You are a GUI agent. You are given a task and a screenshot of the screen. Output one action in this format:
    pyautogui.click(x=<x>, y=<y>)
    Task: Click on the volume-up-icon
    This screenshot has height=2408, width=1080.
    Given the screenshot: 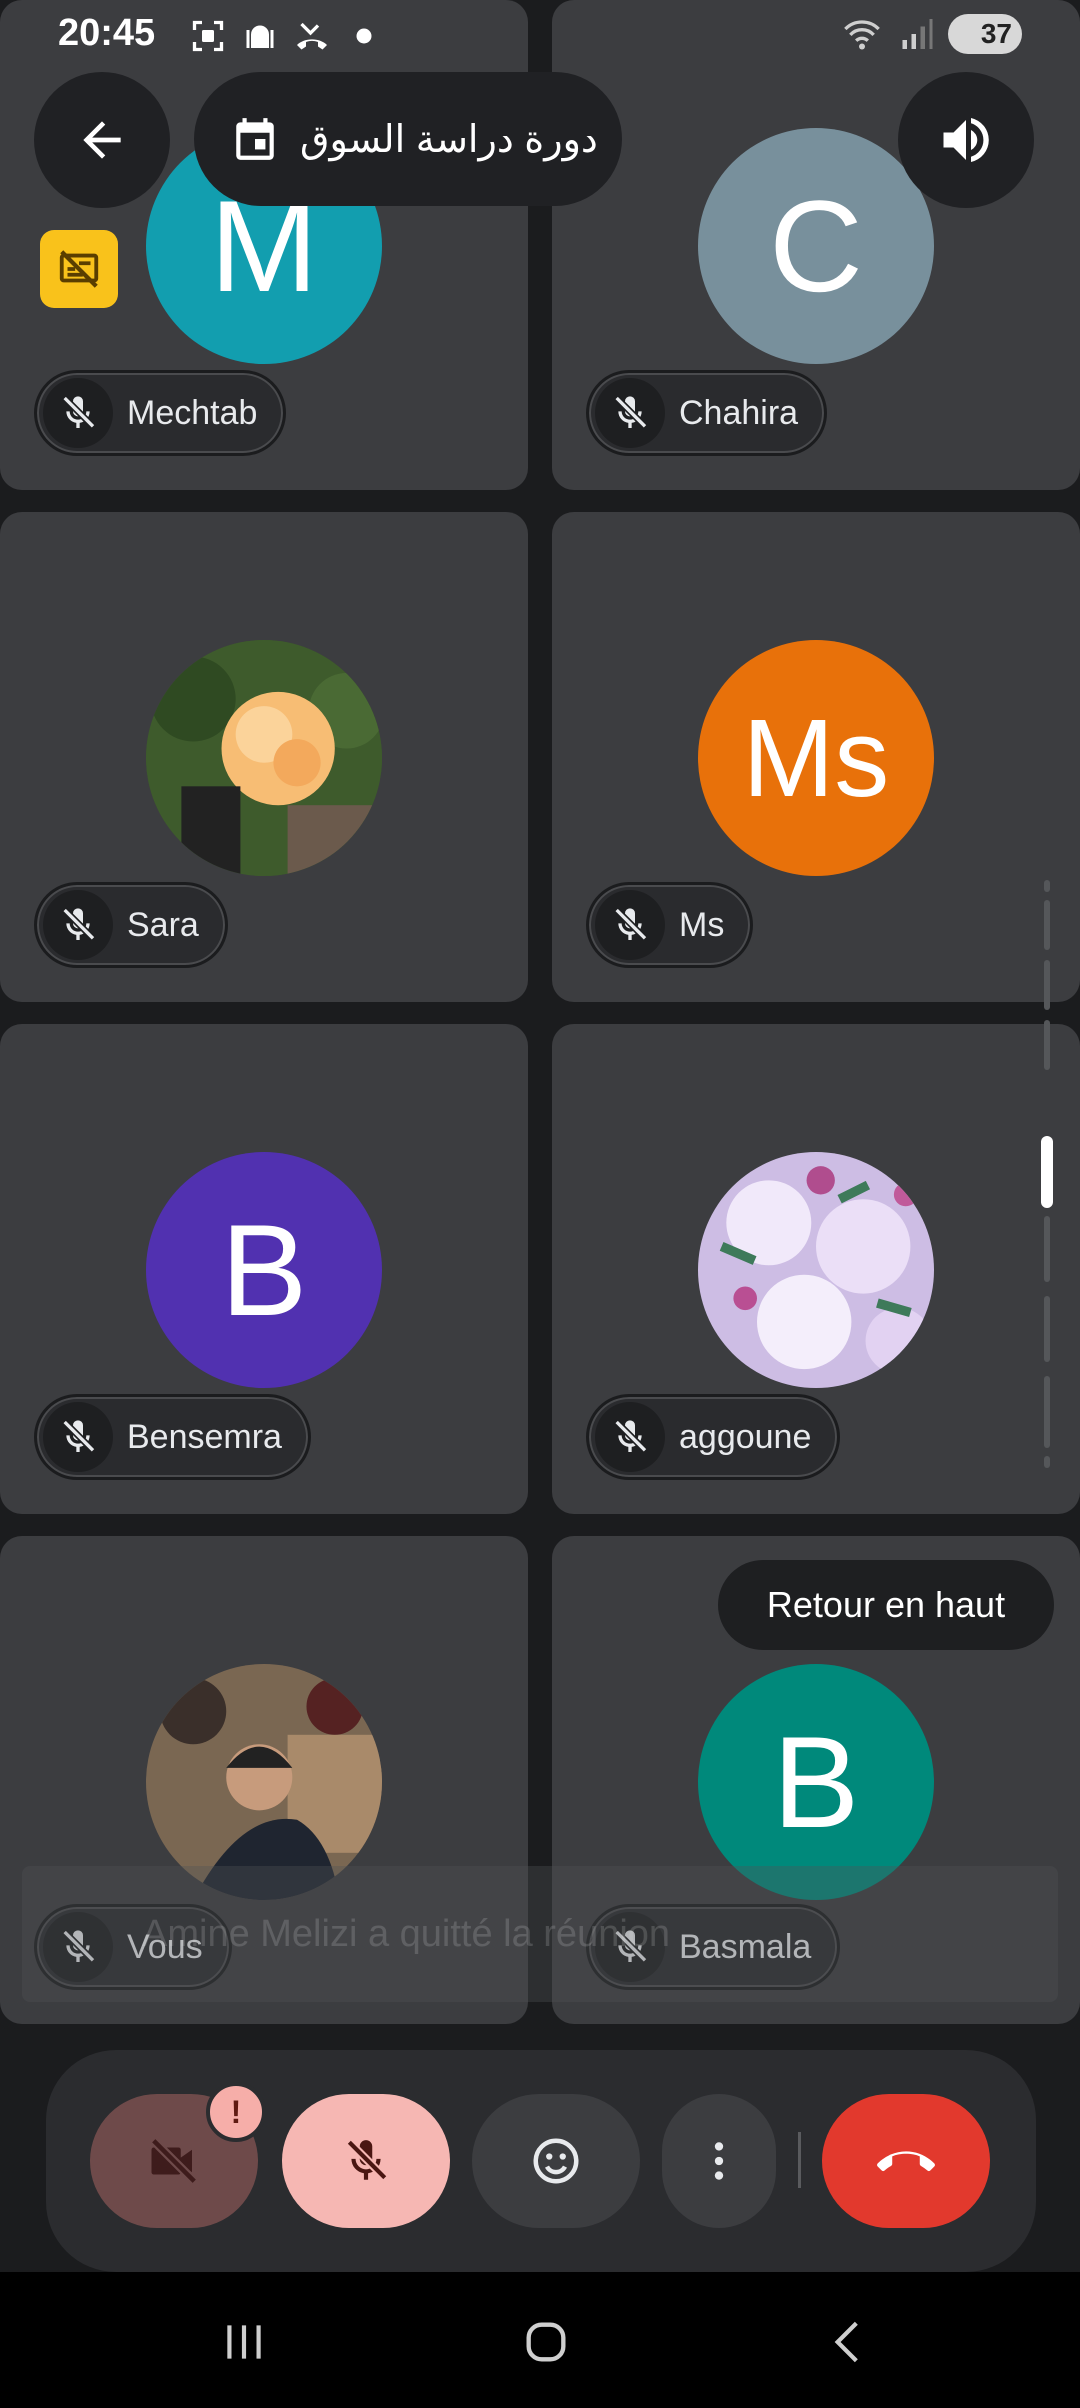 What is the action you would take?
    pyautogui.click(x=966, y=140)
    